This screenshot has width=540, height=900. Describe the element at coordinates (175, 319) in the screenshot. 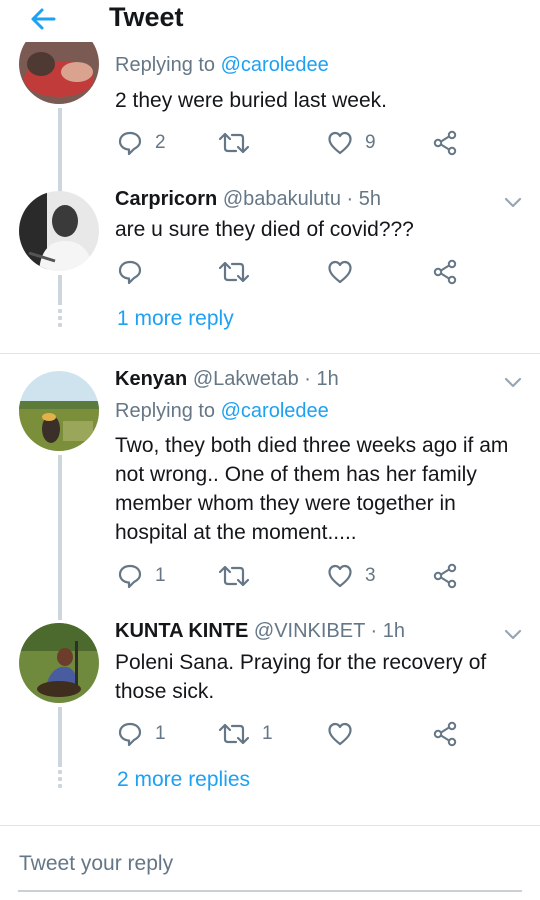

I see `more-replies-link: 1 more reply` at that location.